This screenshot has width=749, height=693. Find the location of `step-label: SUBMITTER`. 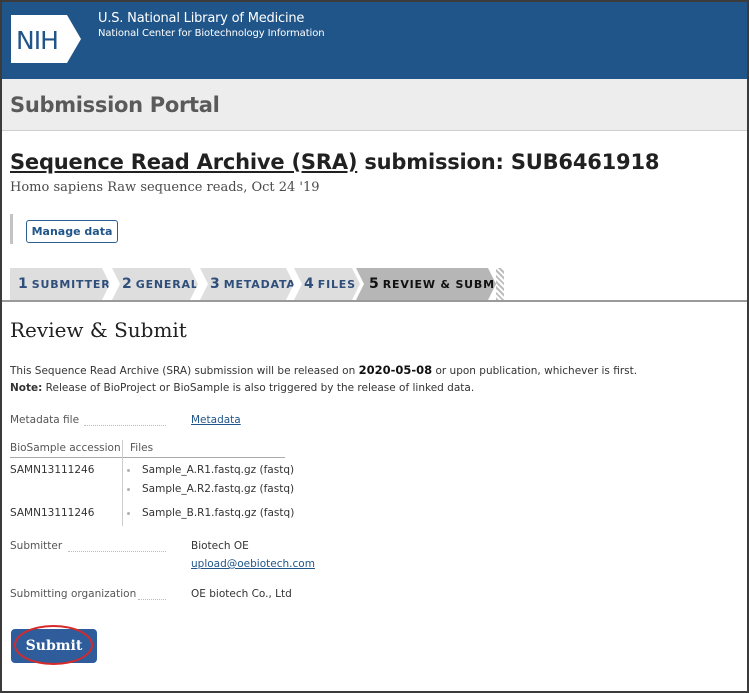

step-label: SUBMITTER is located at coordinates (71, 284).